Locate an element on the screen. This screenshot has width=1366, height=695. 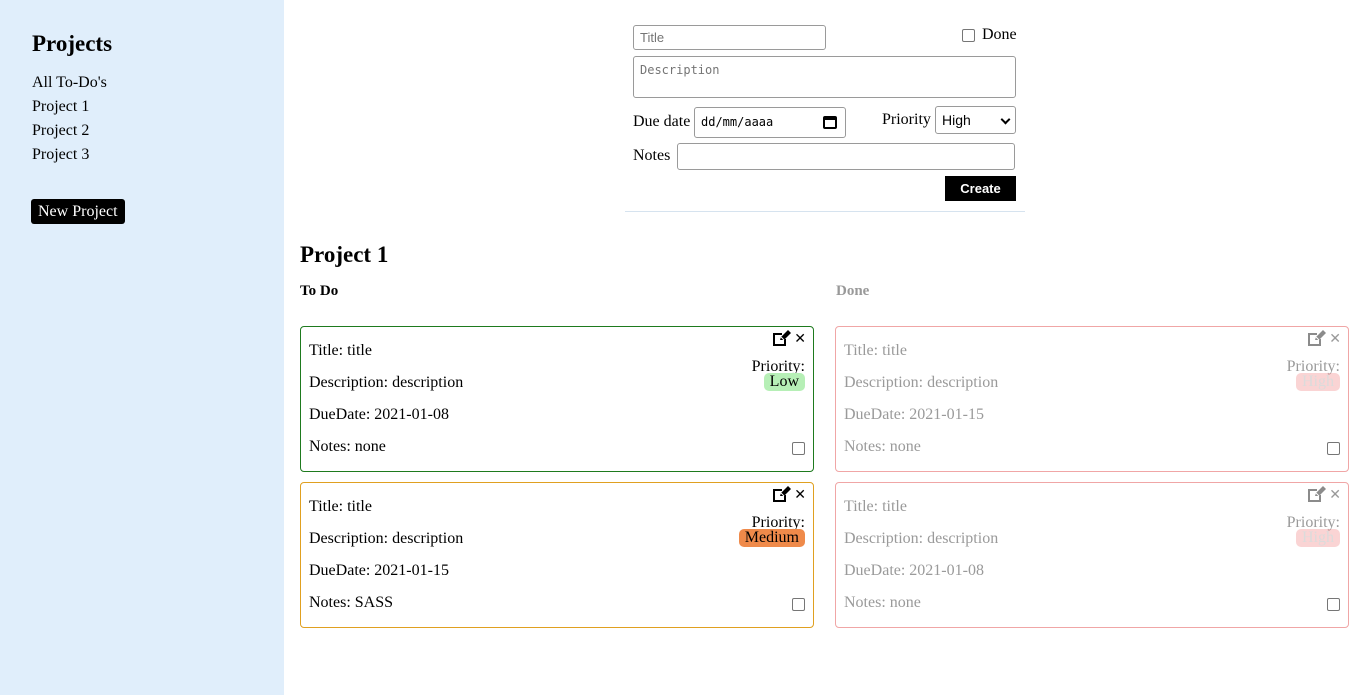
due-date-label: Due date is located at coordinates (662, 121).